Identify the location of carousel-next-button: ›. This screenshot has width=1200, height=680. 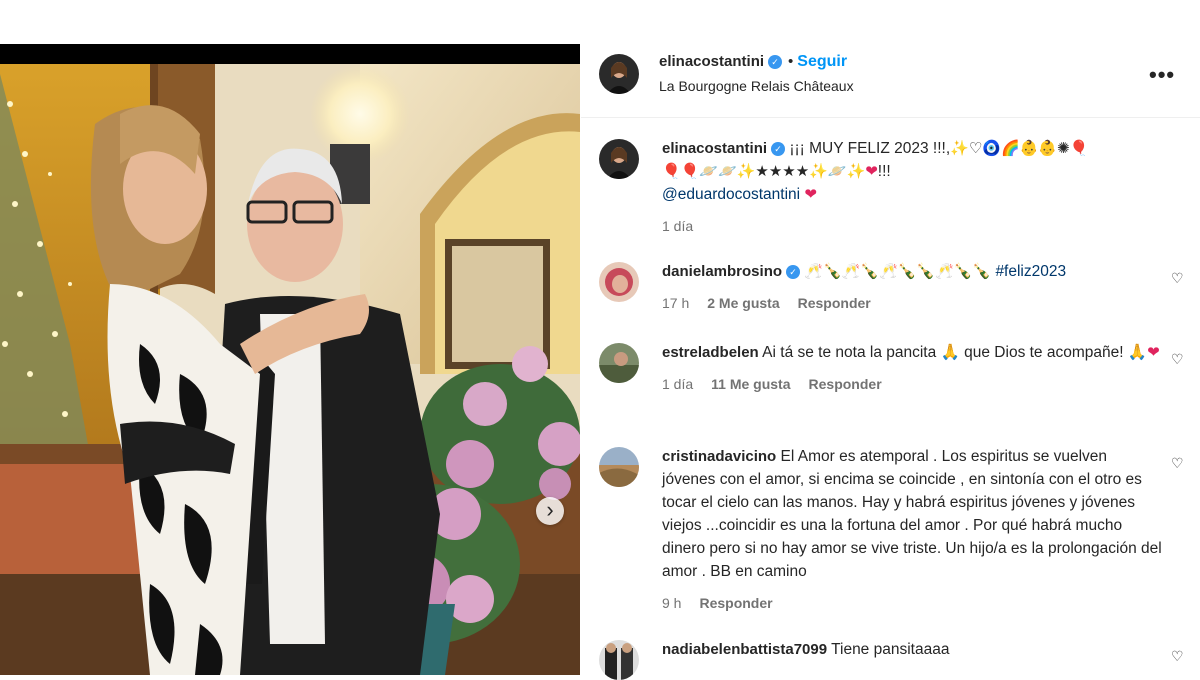
(550, 511).